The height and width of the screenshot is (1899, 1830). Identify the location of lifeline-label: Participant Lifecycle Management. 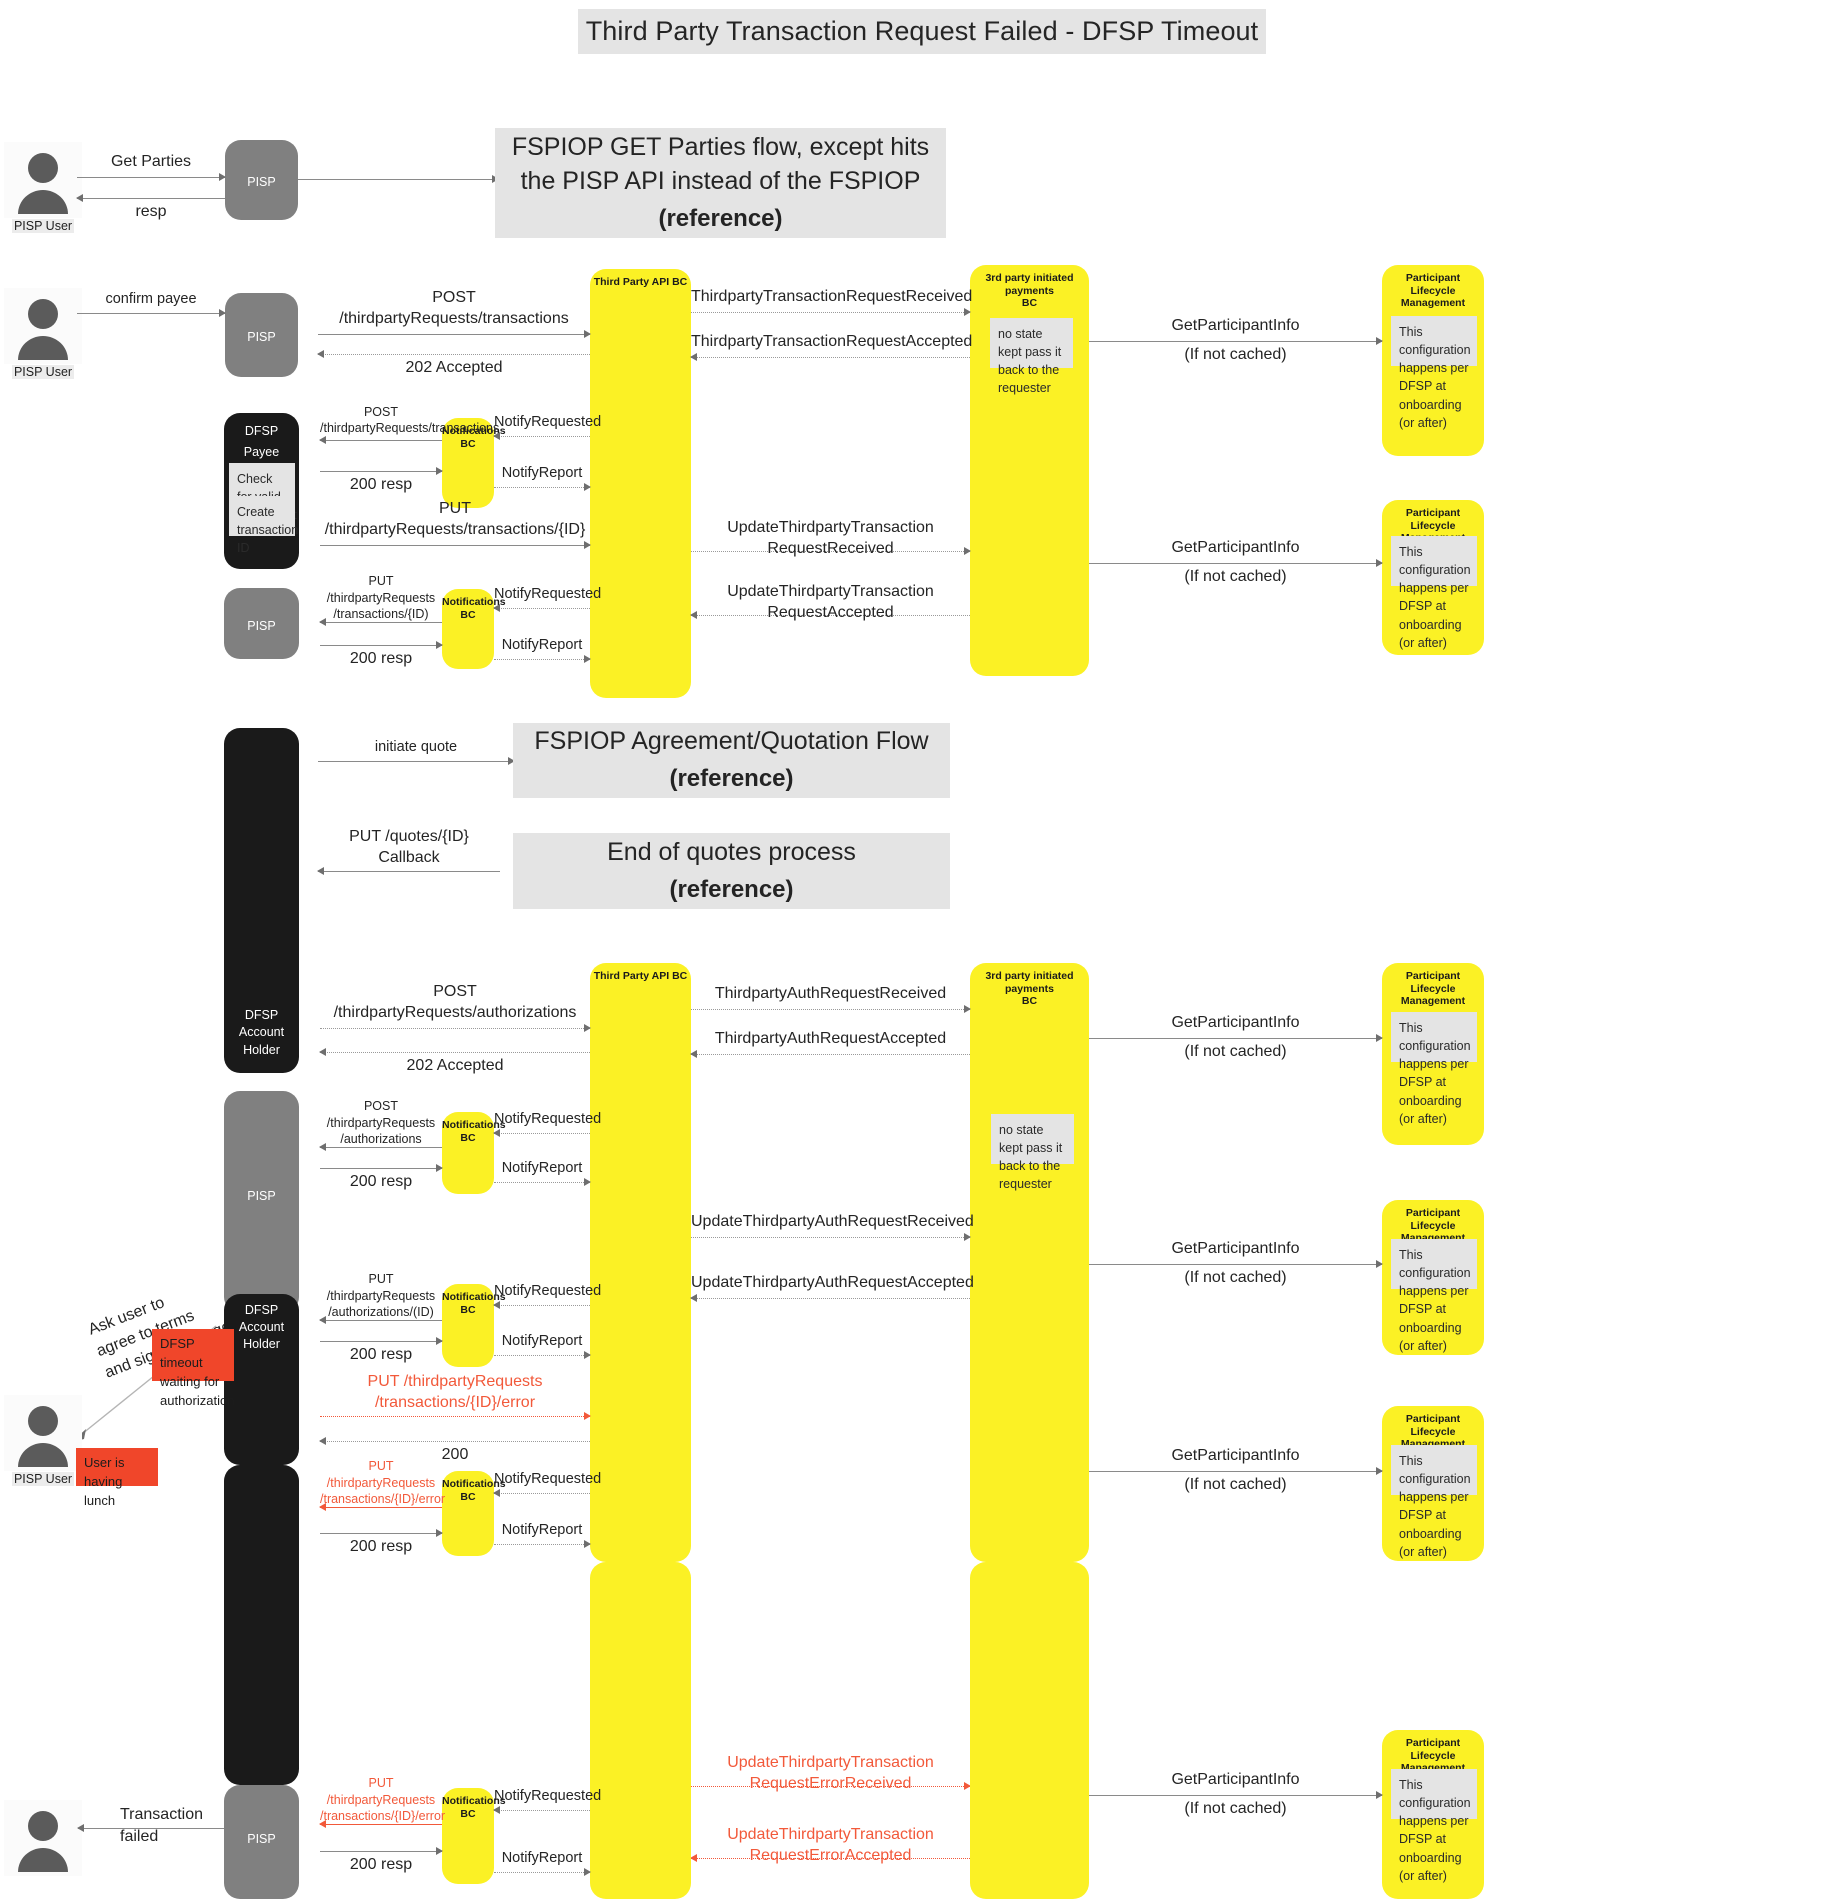
(1433, 989).